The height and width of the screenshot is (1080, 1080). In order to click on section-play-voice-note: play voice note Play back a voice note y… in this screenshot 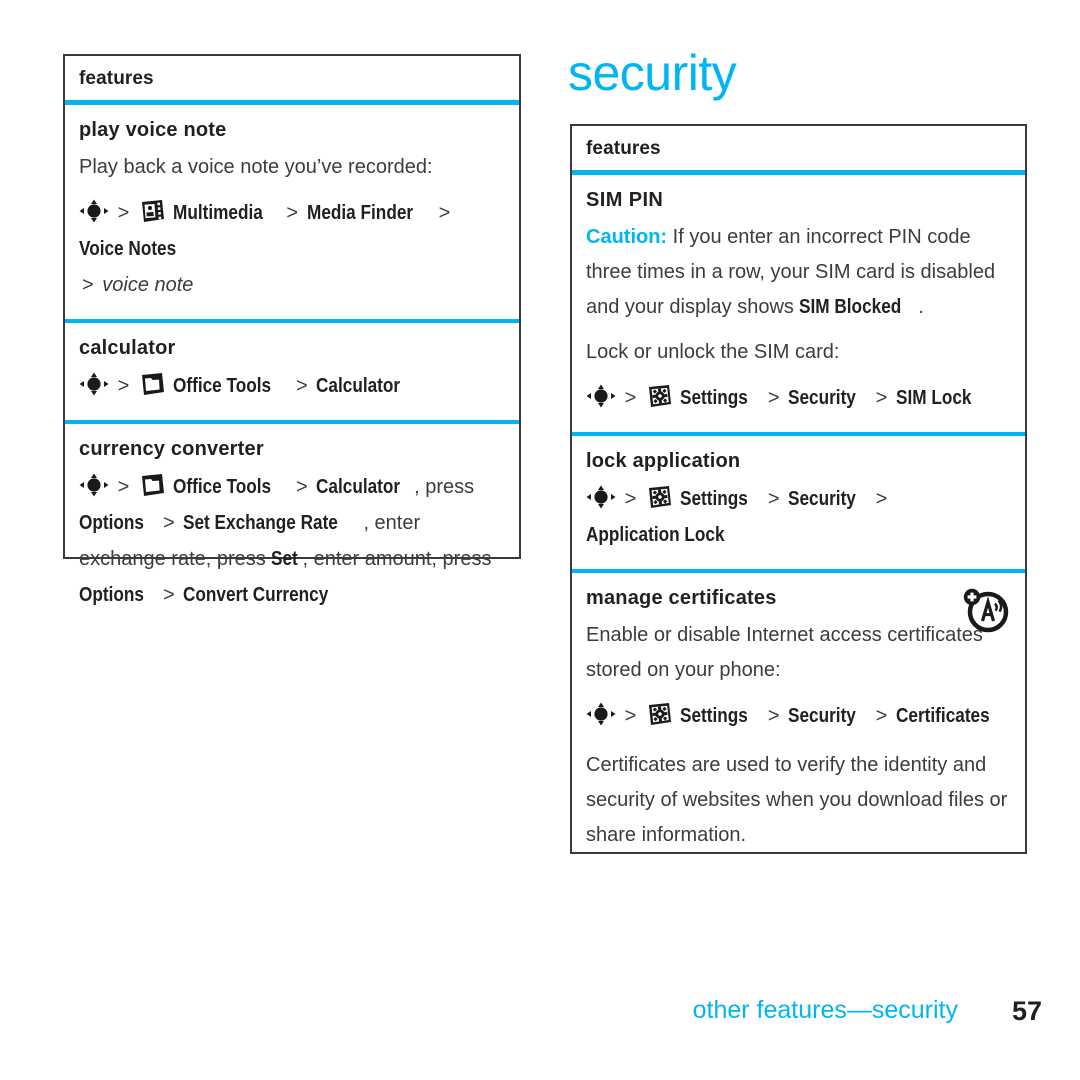, I will do `click(292, 214)`.